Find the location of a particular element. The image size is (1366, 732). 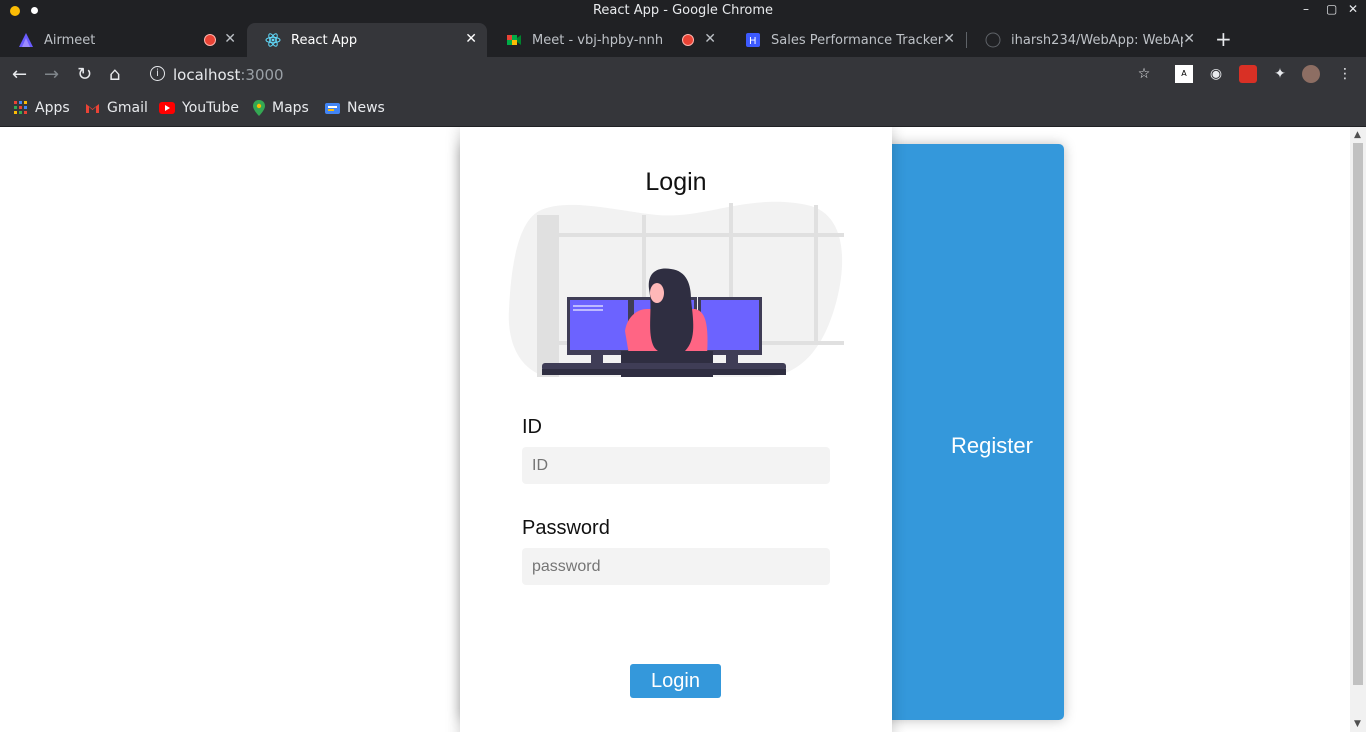

bookmark-label: News is located at coordinates (366, 108).